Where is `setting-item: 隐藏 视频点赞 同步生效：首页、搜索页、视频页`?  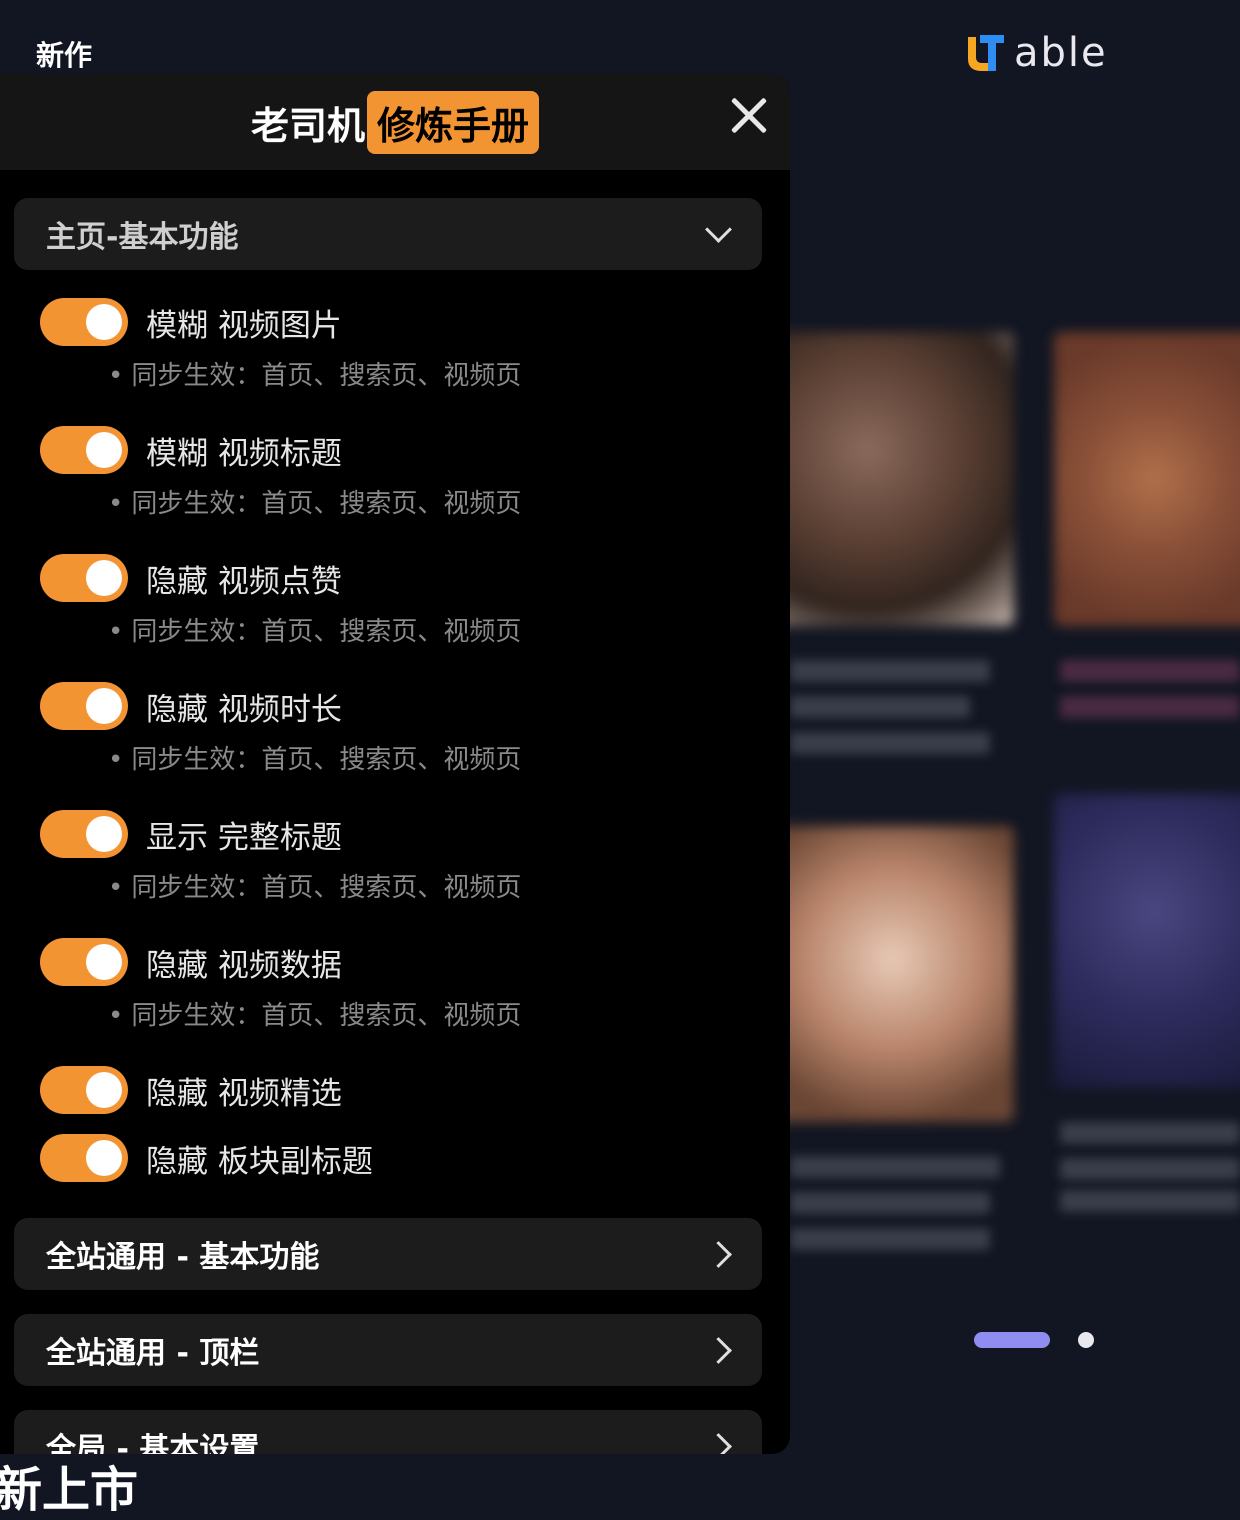
setting-item: 隐藏 视频点赞 同步生效：首页、搜索页、视频页 is located at coordinates (395, 618).